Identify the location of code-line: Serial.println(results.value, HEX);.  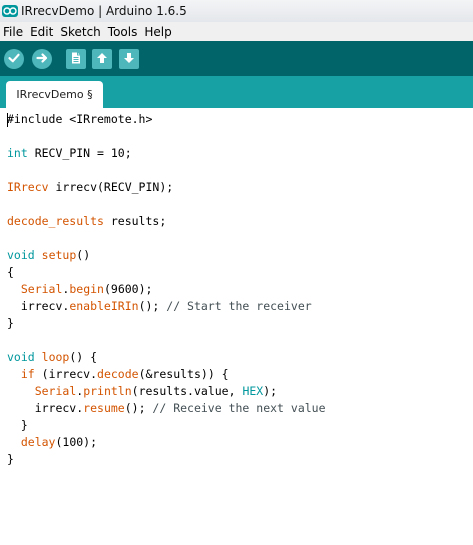
(142, 391).